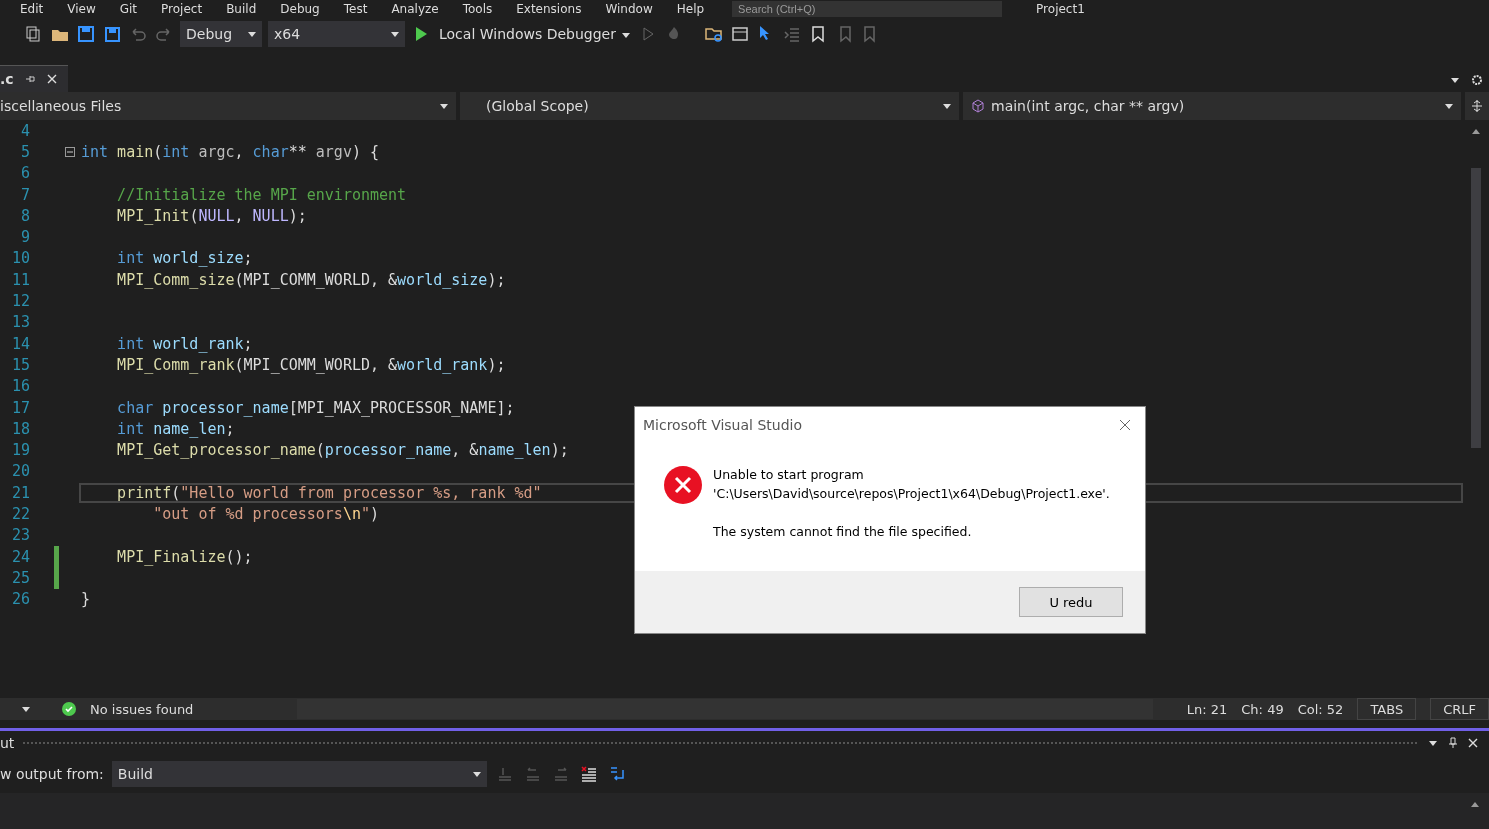 The width and height of the screenshot is (1489, 829). What do you see at coordinates (588, 774) in the screenshot?
I see `clear-all-icon` at bounding box center [588, 774].